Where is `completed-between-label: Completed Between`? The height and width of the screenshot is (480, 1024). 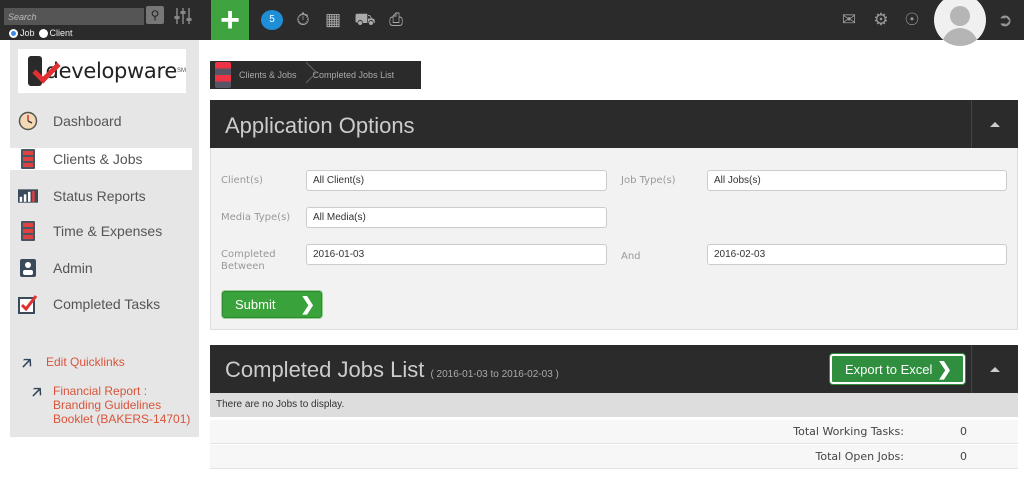
completed-between-label: Completed Between is located at coordinates (248, 260).